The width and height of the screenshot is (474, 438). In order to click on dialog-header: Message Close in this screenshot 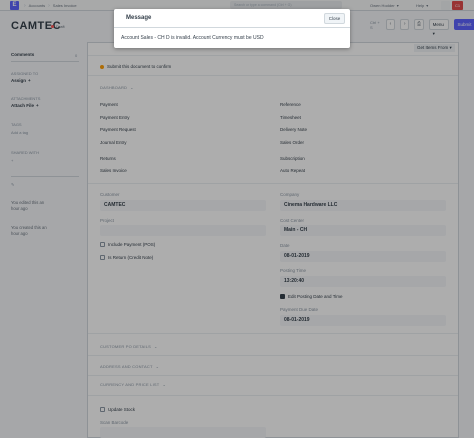, I will do `click(232, 18)`.